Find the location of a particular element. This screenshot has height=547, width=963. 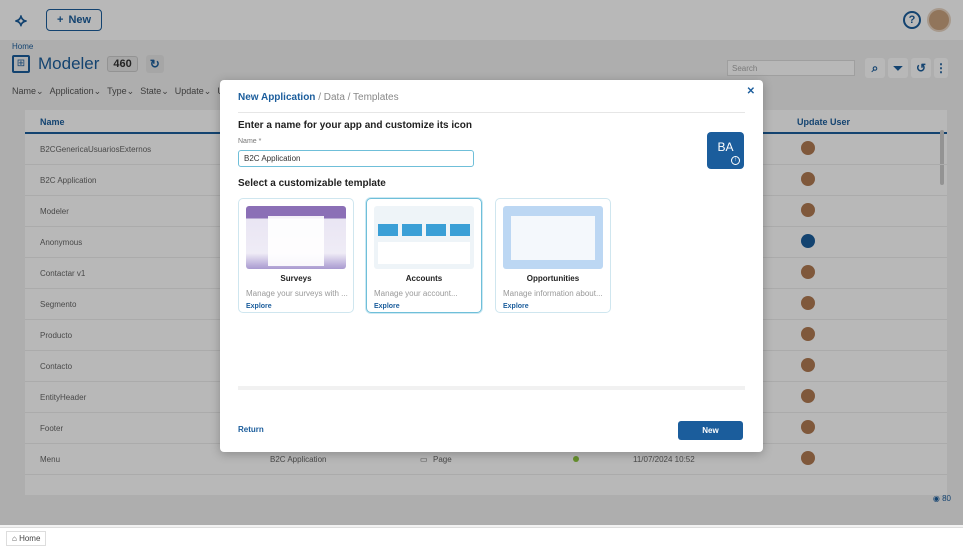

divider is located at coordinates (491, 112).